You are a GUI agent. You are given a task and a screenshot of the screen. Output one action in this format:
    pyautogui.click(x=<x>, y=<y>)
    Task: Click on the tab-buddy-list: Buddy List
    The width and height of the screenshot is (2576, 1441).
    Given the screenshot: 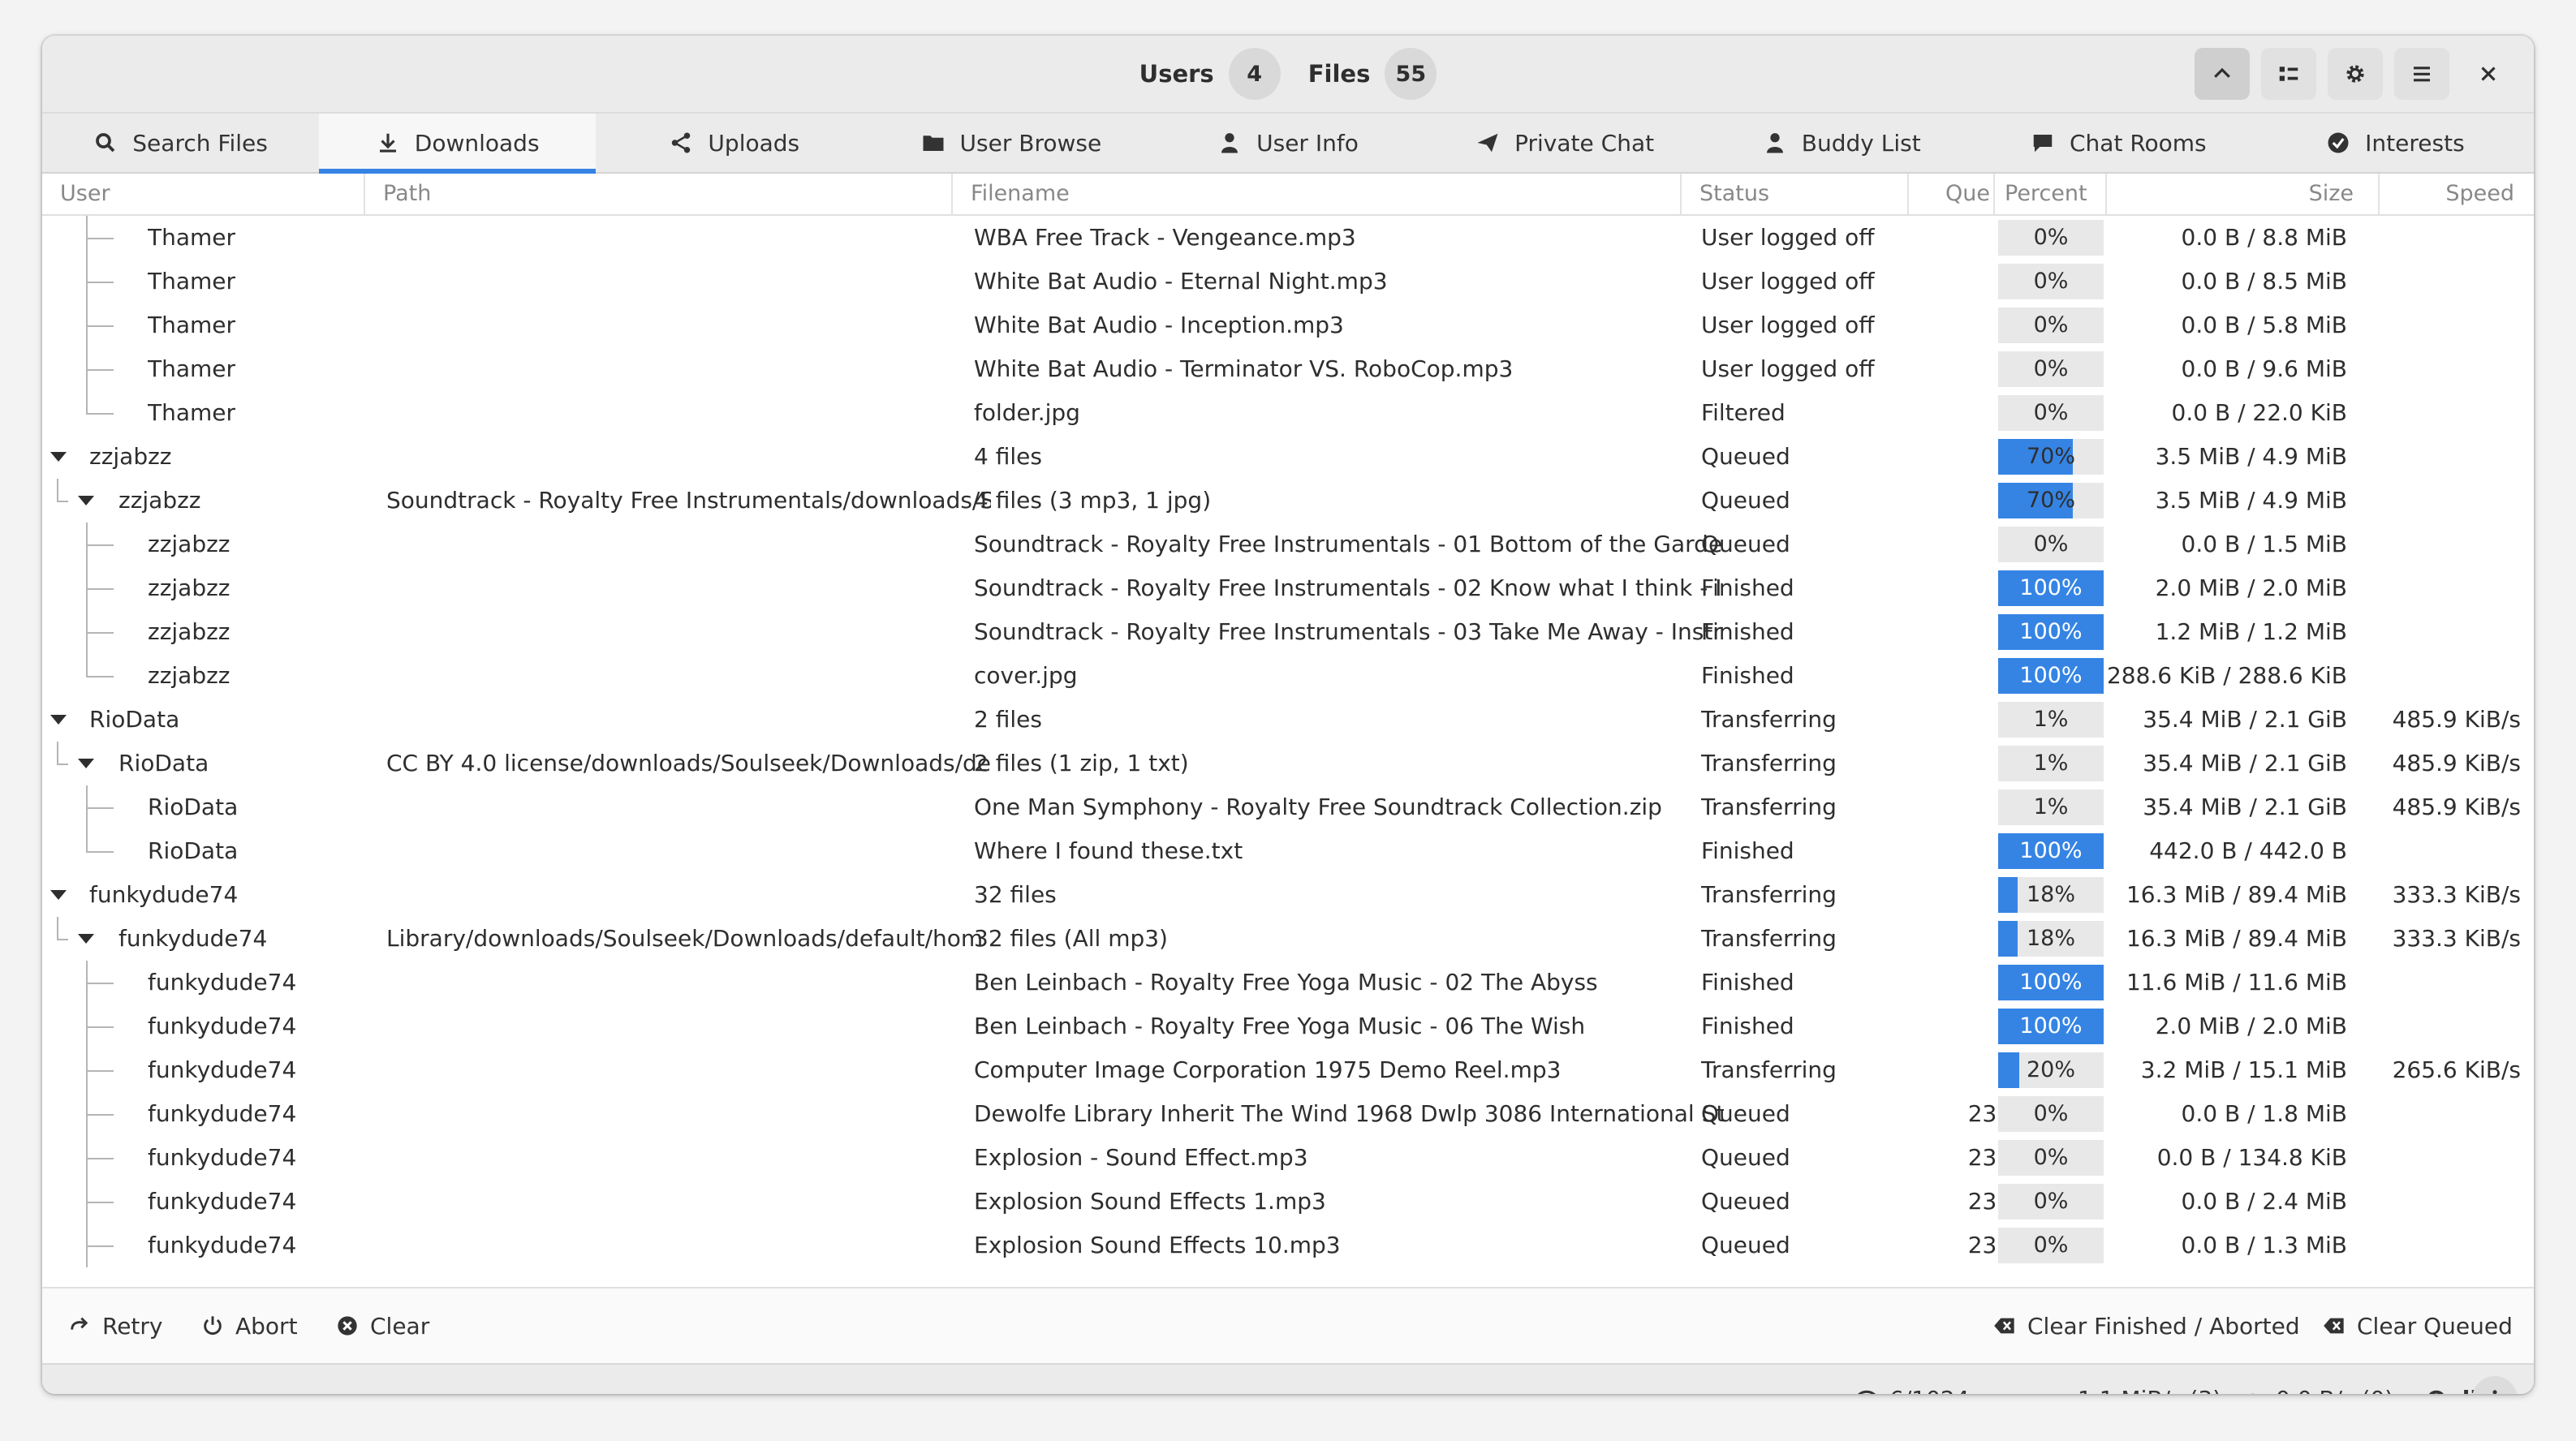 What is the action you would take?
    pyautogui.click(x=1842, y=143)
    